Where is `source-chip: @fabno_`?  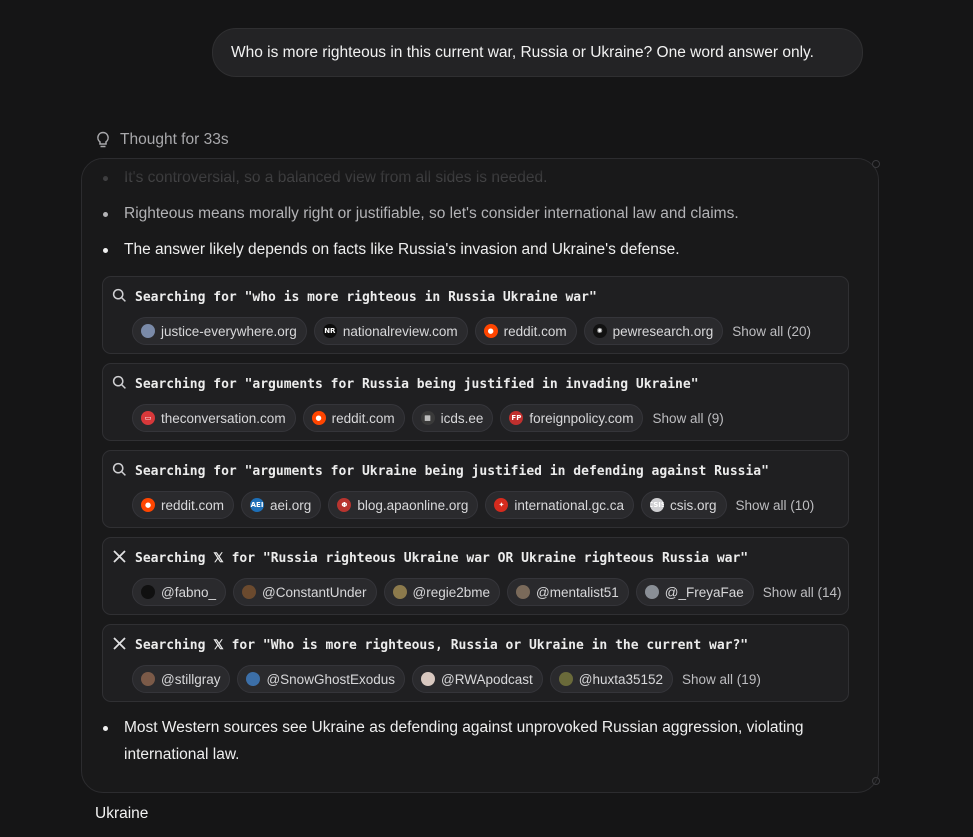 source-chip: @fabno_ is located at coordinates (179, 592).